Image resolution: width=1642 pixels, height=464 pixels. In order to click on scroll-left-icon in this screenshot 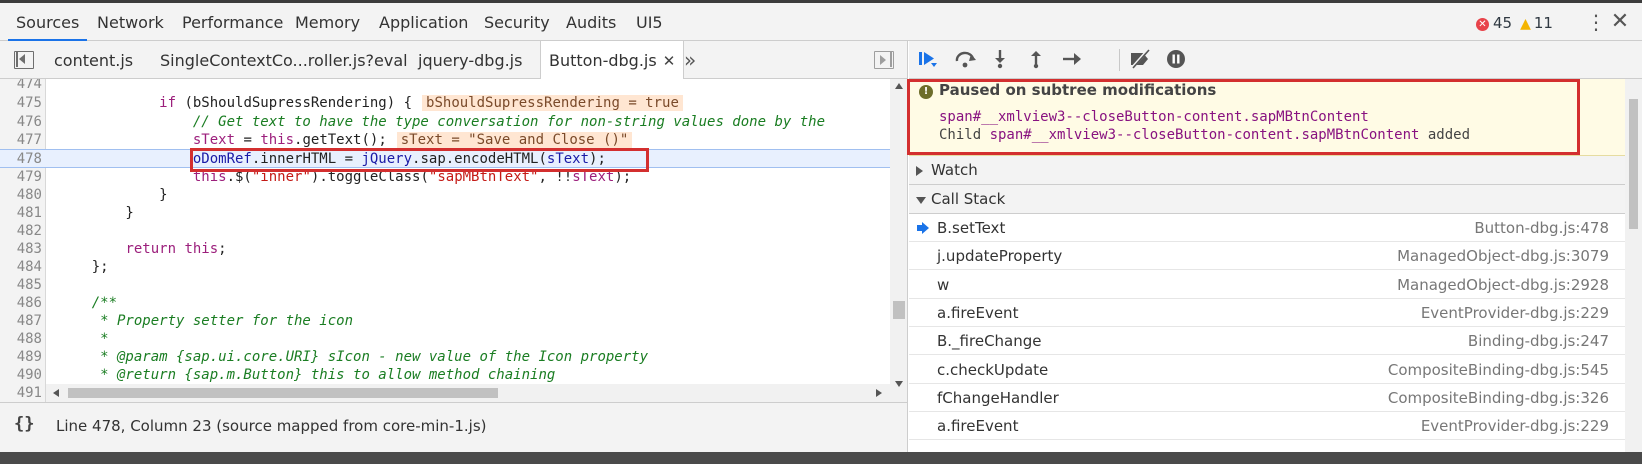, I will do `click(56, 393)`.